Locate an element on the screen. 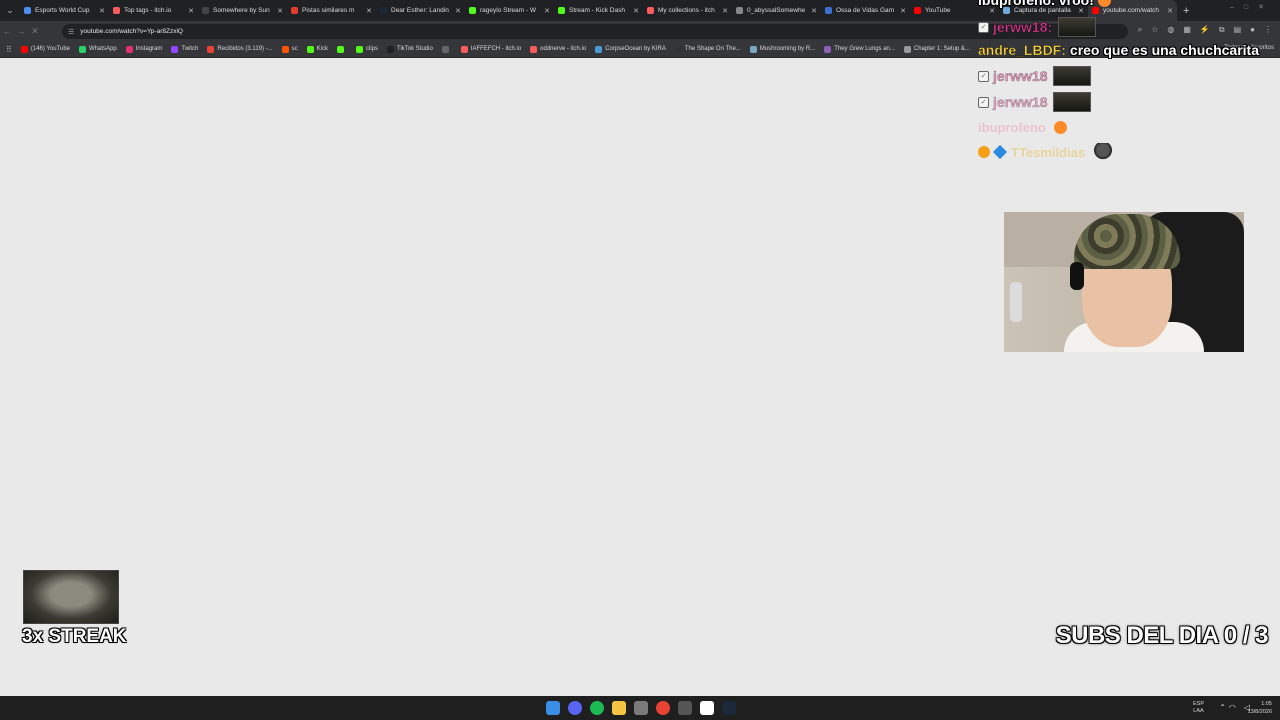 The image size is (1280, 720). address-bar: ☰ youtube.com/watch?v=Yp-ar8ZzxlQ is located at coordinates (595, 31).